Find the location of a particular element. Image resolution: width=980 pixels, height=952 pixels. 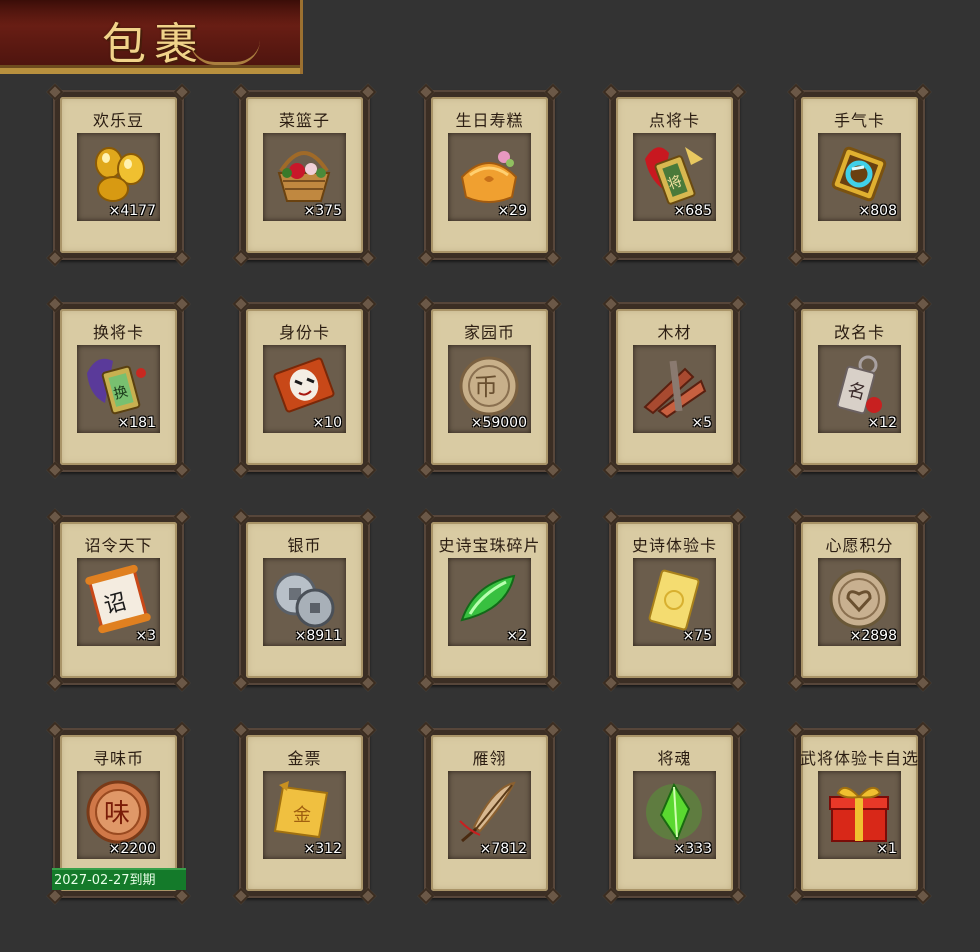

card-parchment: 银币 ×8911 is located at coordinates (304, 600).